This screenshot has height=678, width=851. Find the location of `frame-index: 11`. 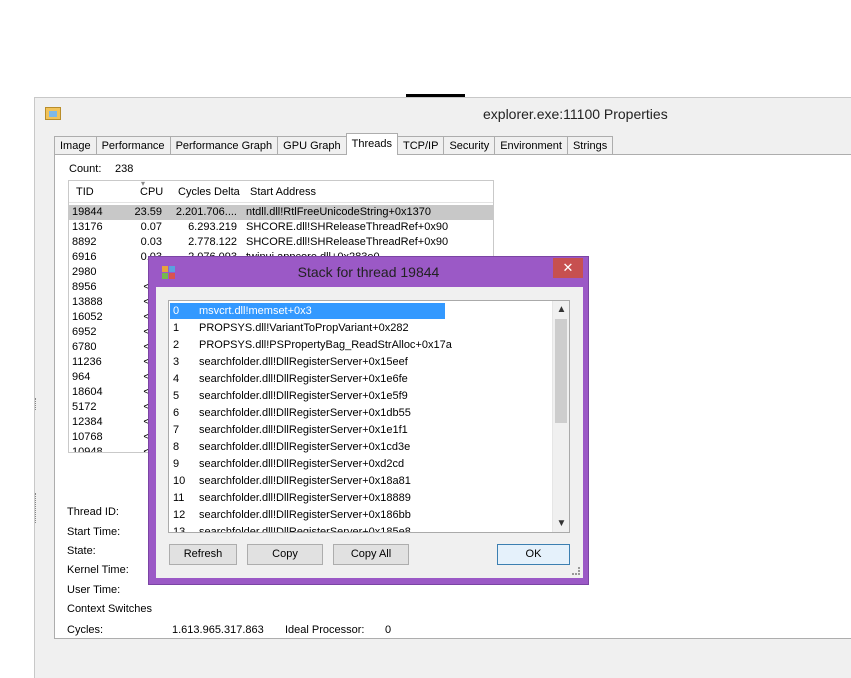

frame-index: 11 is located at coordinates (179, 498).